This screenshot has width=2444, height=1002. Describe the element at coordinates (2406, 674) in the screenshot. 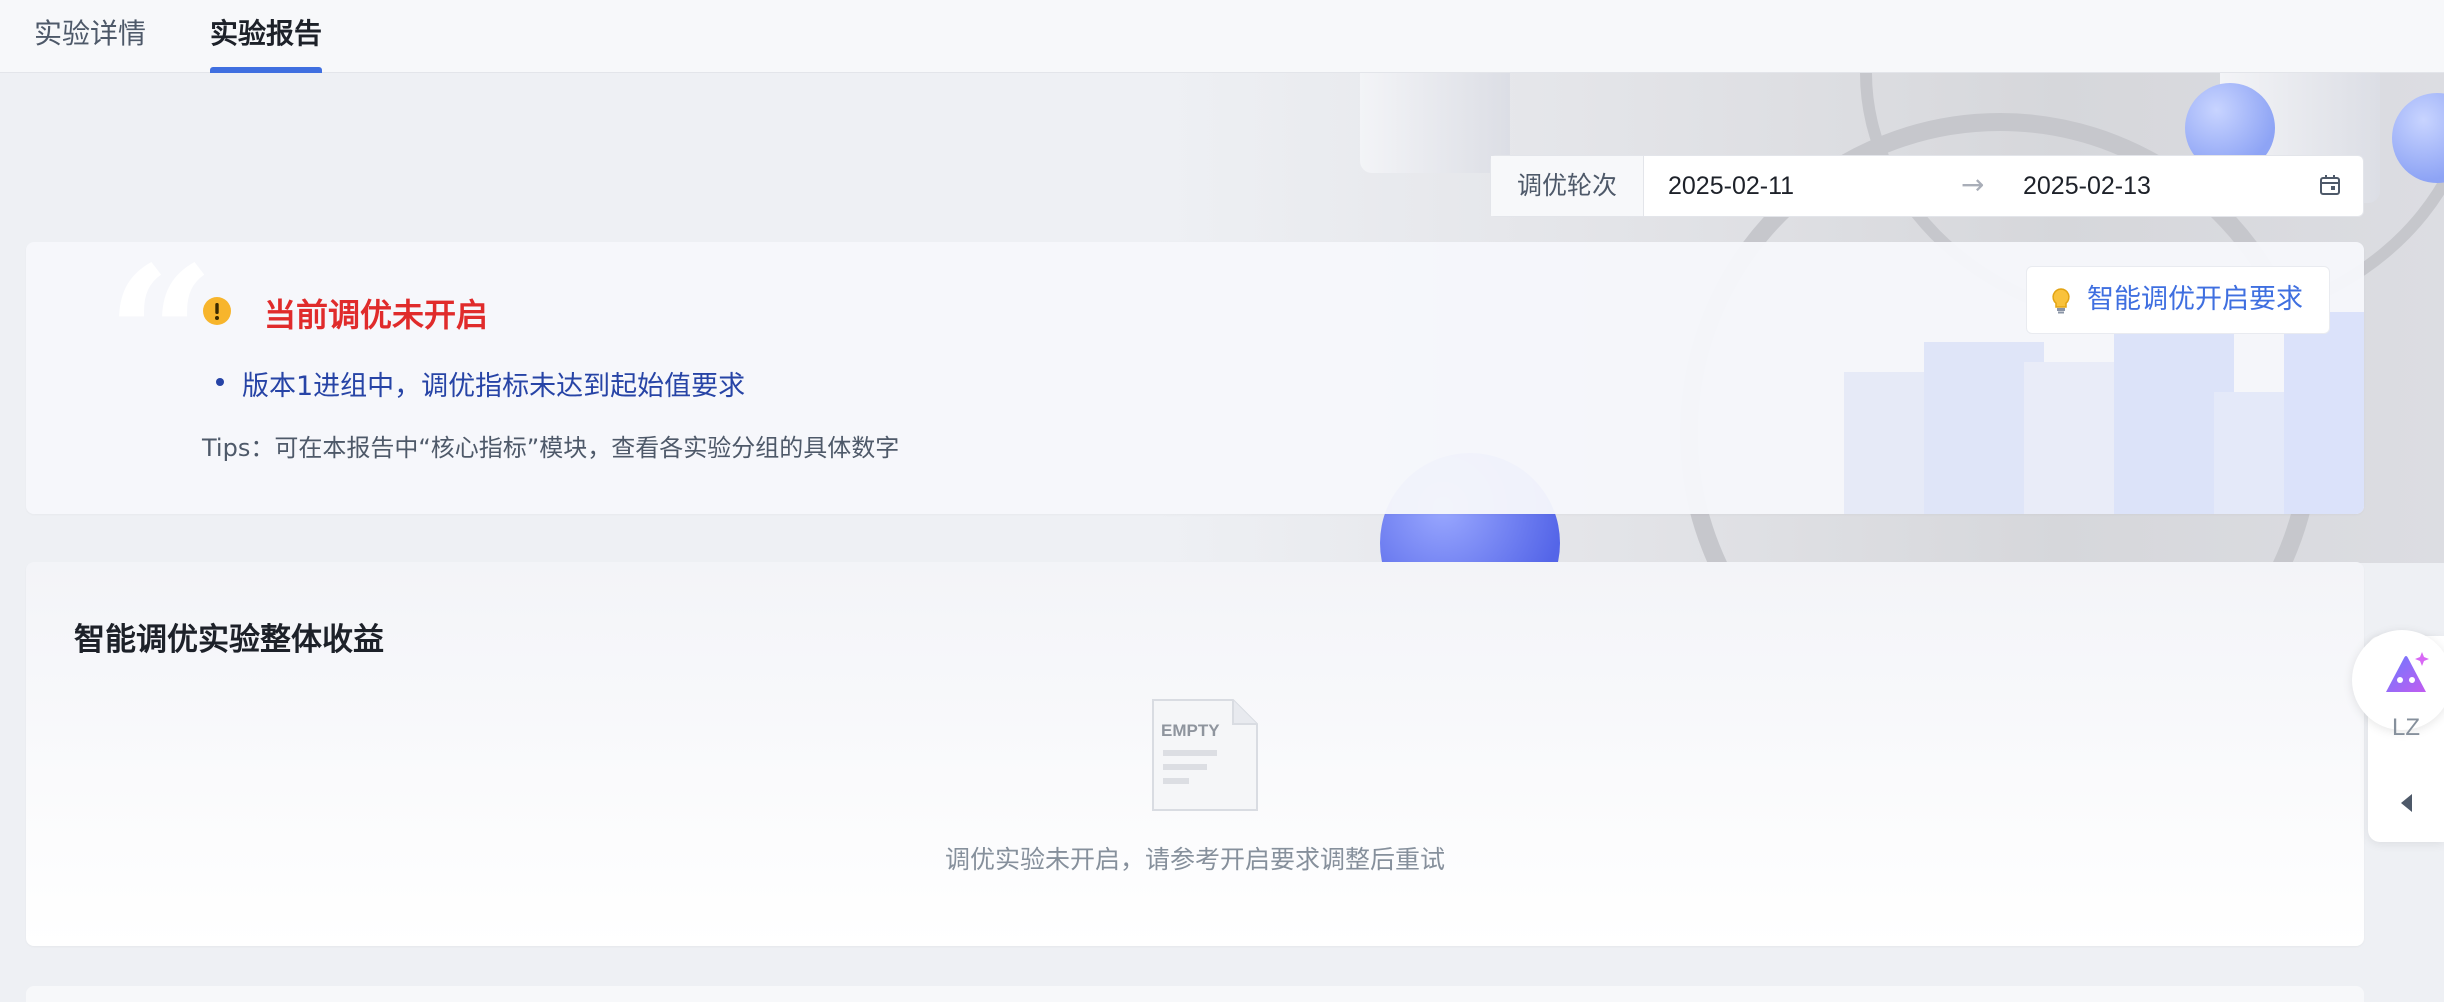

I see `ai-assistant-icon` at that location.